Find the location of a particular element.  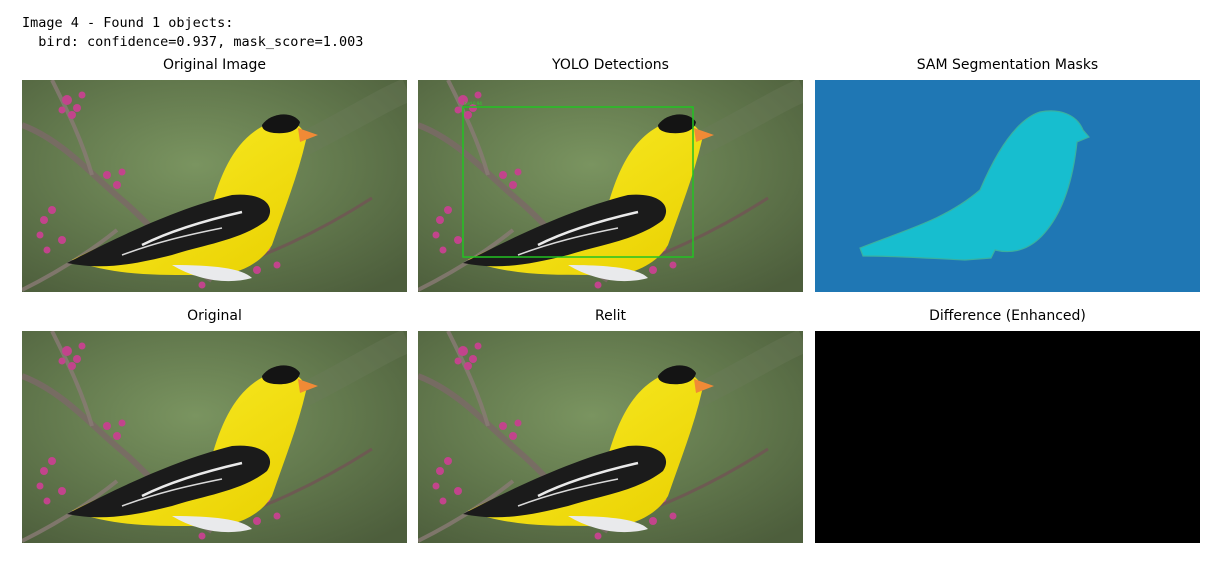

panel-title: Relit is located at coordinates (610, 316).